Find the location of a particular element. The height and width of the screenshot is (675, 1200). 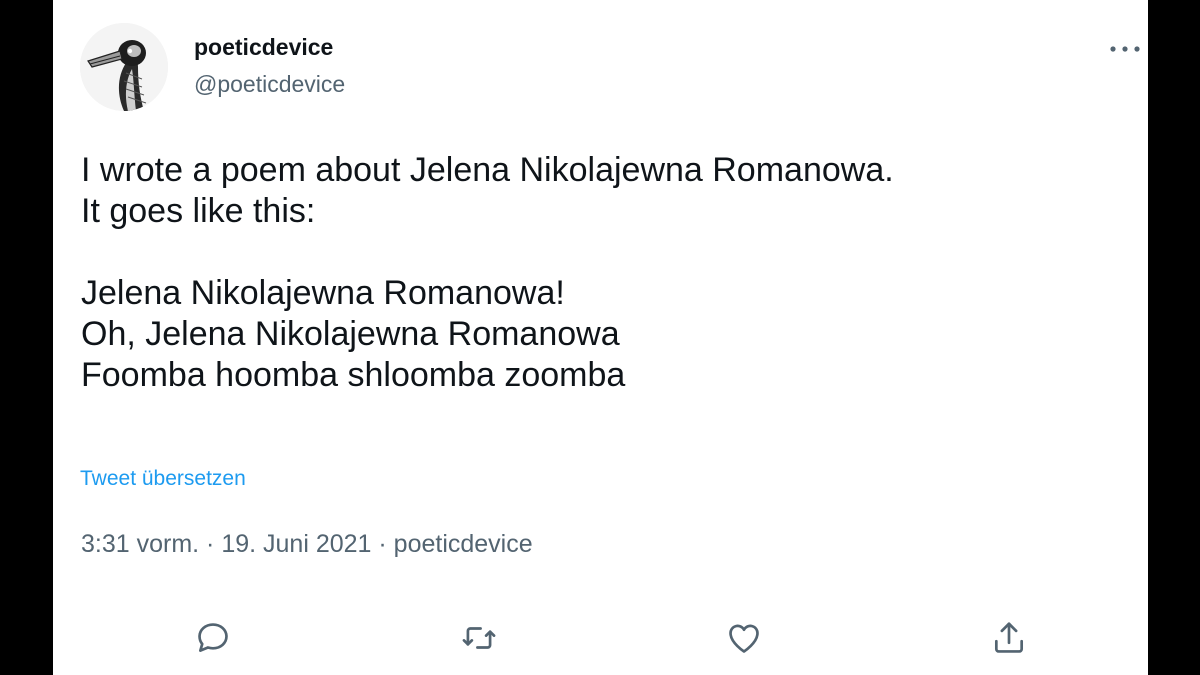

display-name: poeticdevice is located at coordinates (263, 47).